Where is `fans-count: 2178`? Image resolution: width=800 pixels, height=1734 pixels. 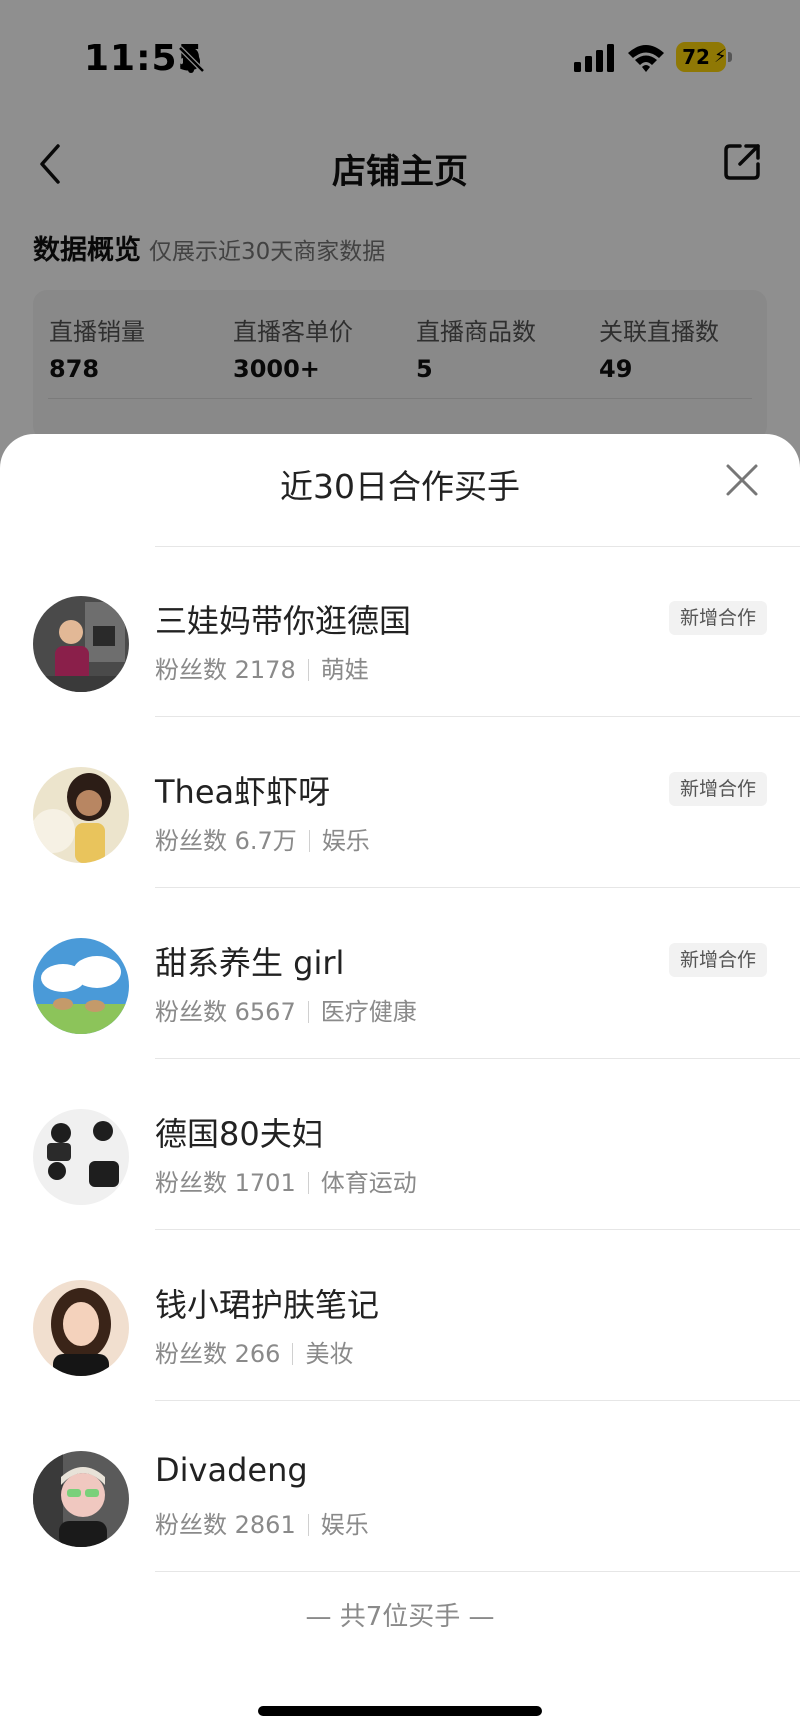 fans-count: 2178 is located at coordinates (265, 670).